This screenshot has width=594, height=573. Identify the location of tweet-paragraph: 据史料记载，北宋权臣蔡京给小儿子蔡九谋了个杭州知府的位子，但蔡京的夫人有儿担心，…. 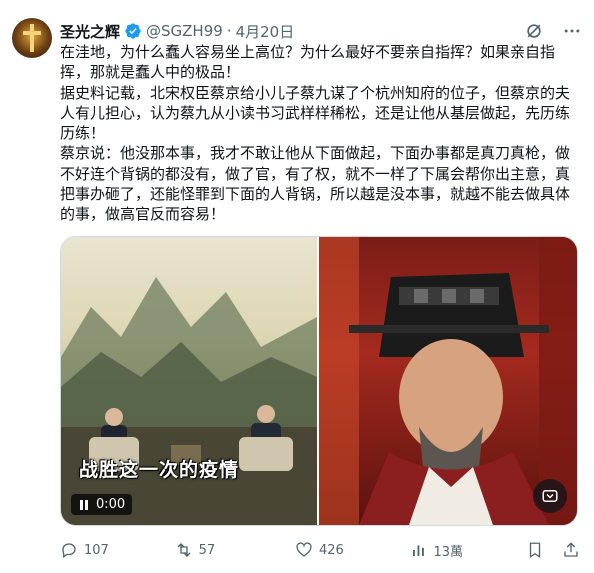
(315, 113).